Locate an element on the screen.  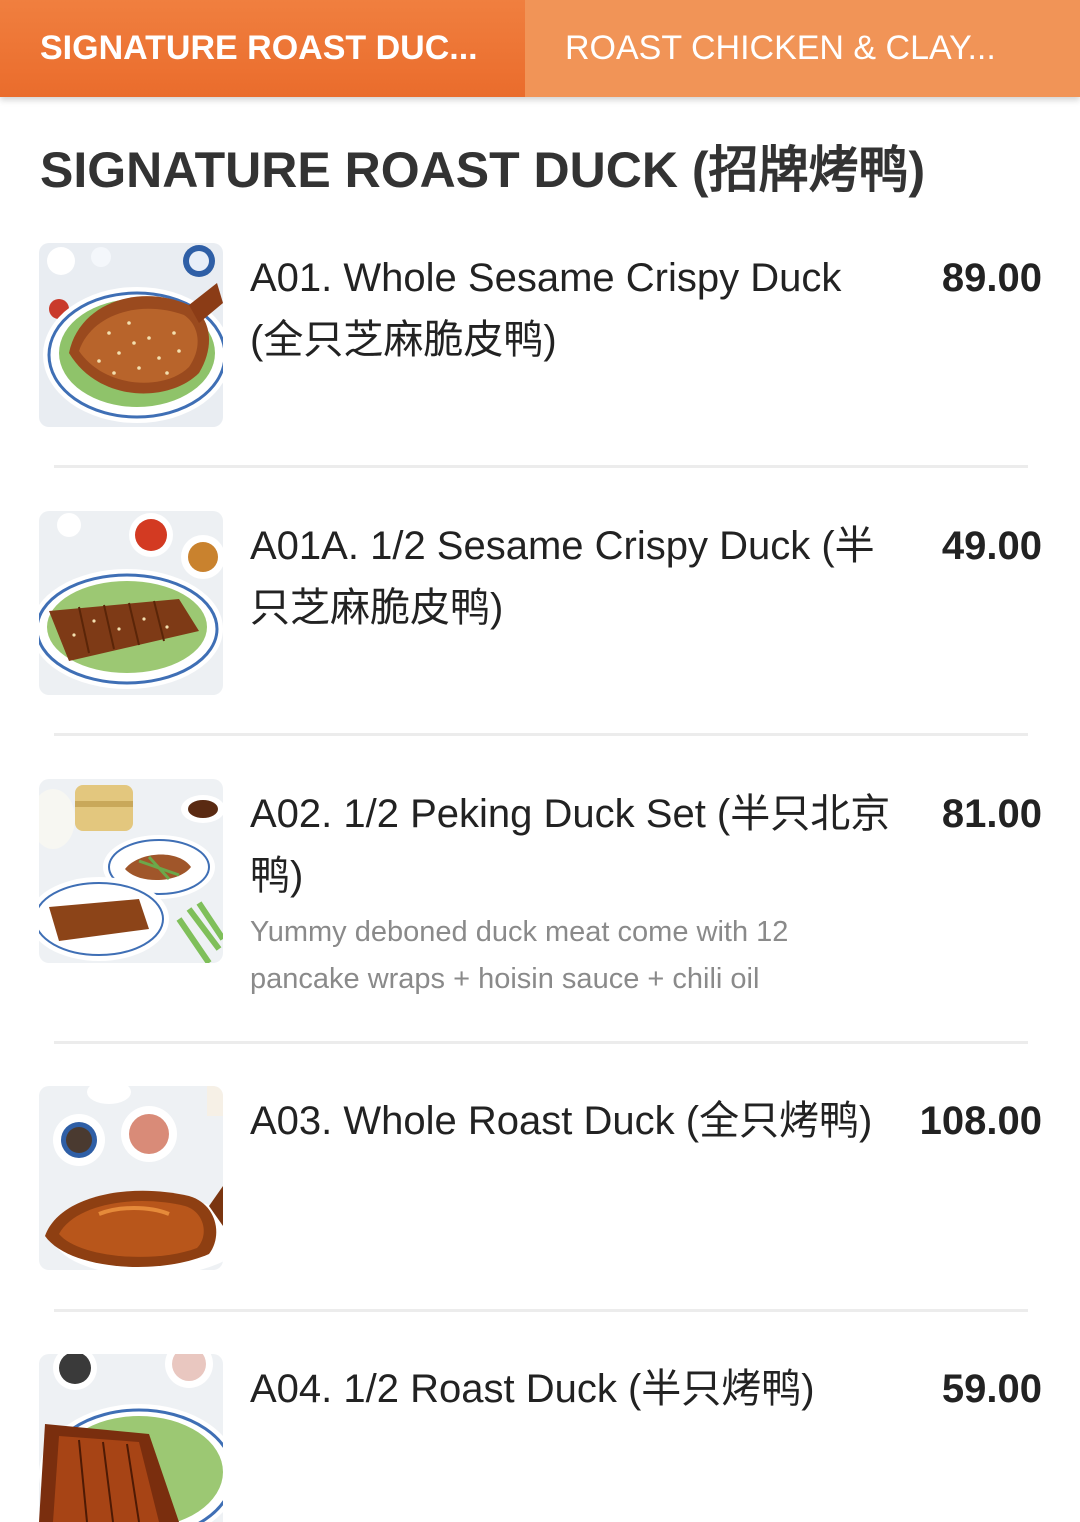
item-name: A04. 1/2 Roast Duck (半只烤鸭) is located at coordinates (532, 1389).